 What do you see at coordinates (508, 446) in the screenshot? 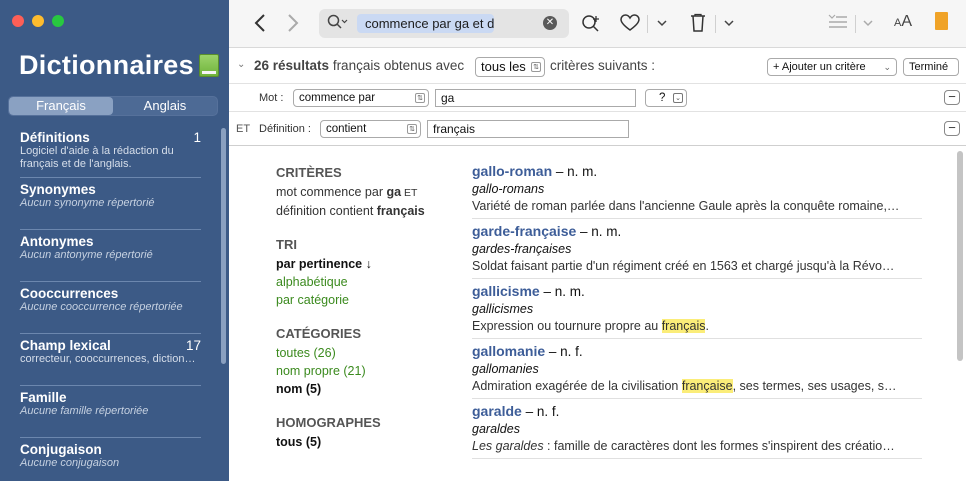
I see `definition-italic: Les garaldes` at bounding box center [508, 446].